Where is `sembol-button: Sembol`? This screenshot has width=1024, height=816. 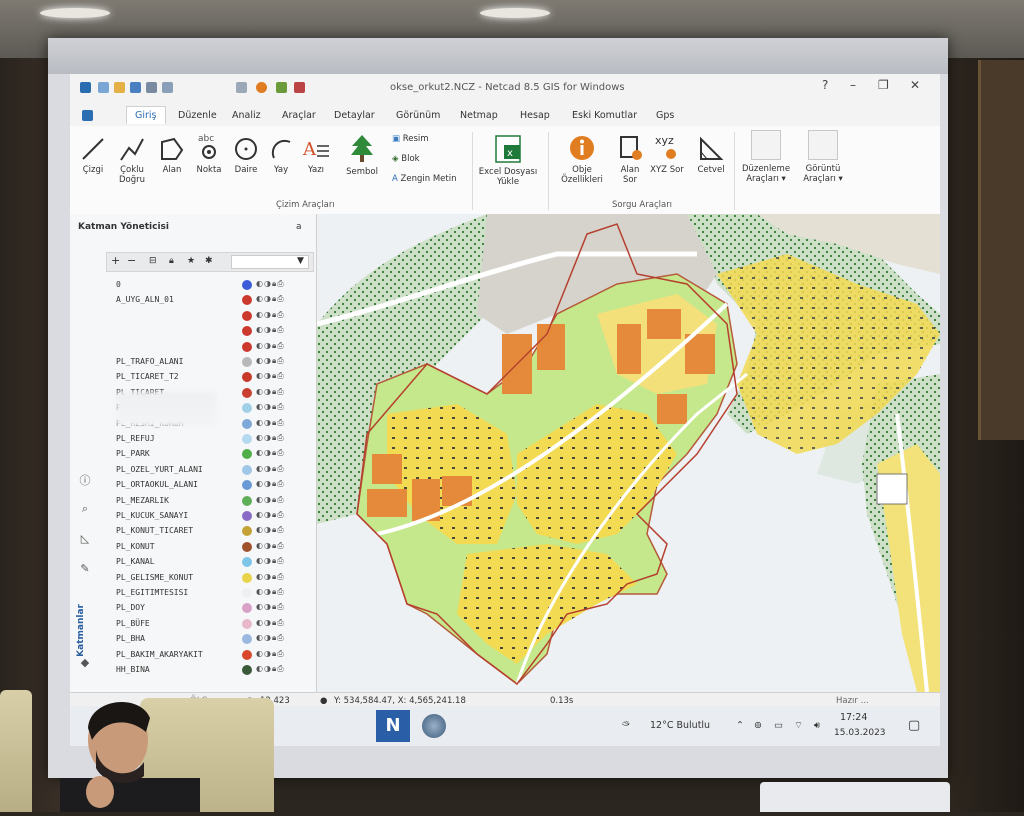 sembol-button: Sembol is located at coordinates (362, 155).